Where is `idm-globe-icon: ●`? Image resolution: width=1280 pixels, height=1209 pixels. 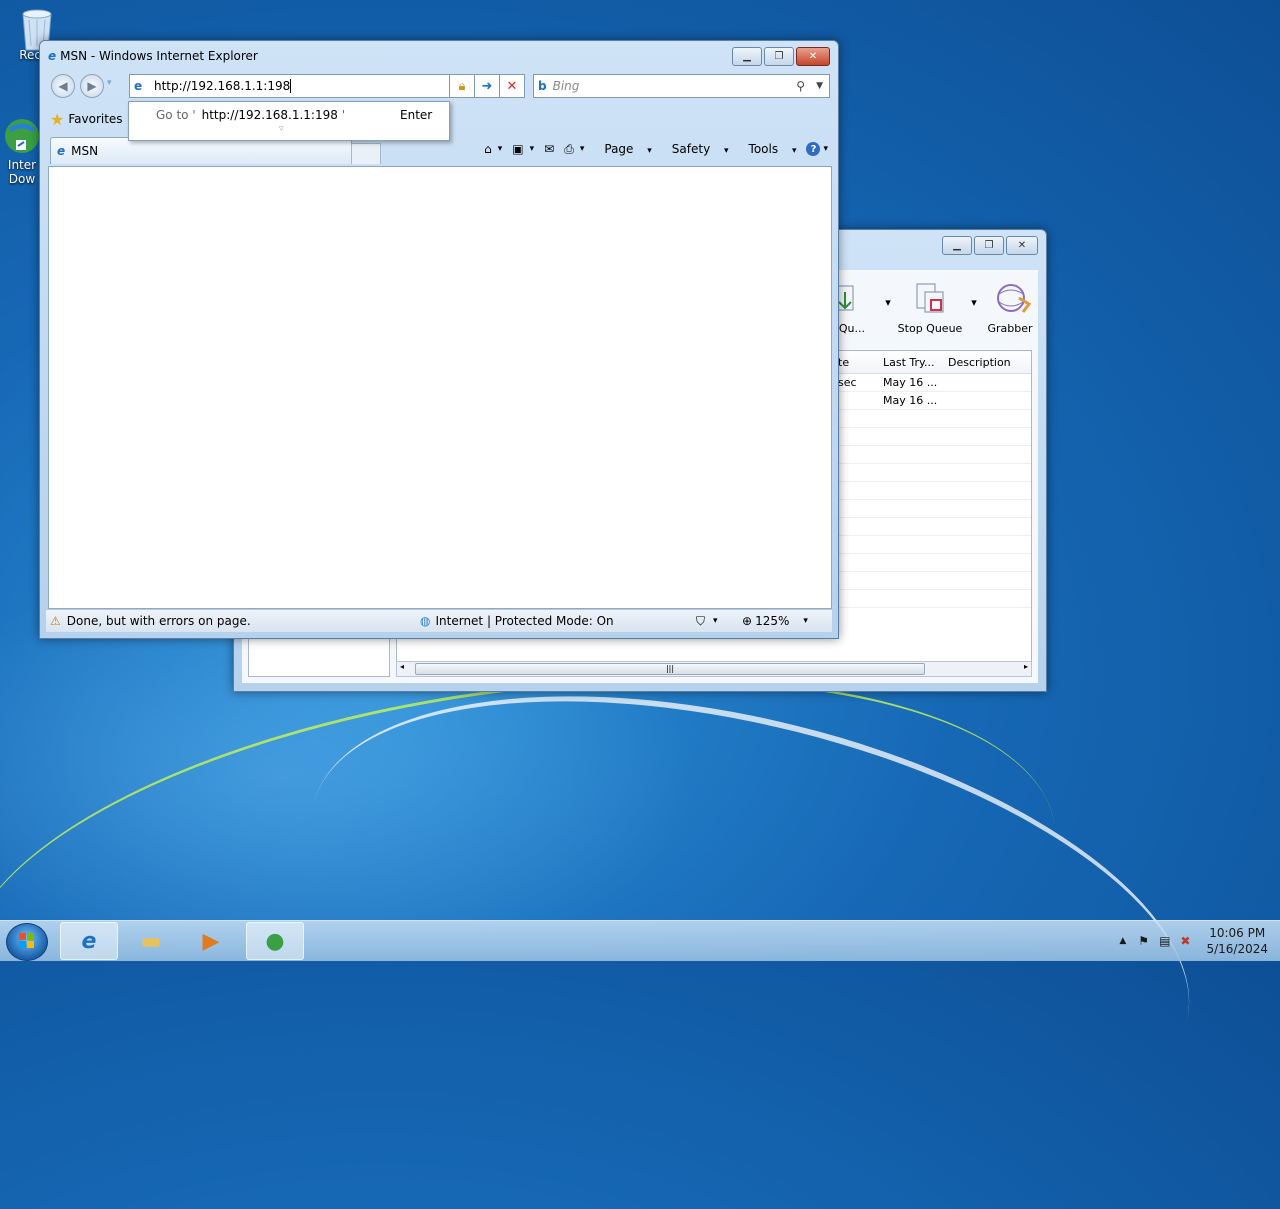
idm-globe-icon: ● is located at coordinates (275, 941).